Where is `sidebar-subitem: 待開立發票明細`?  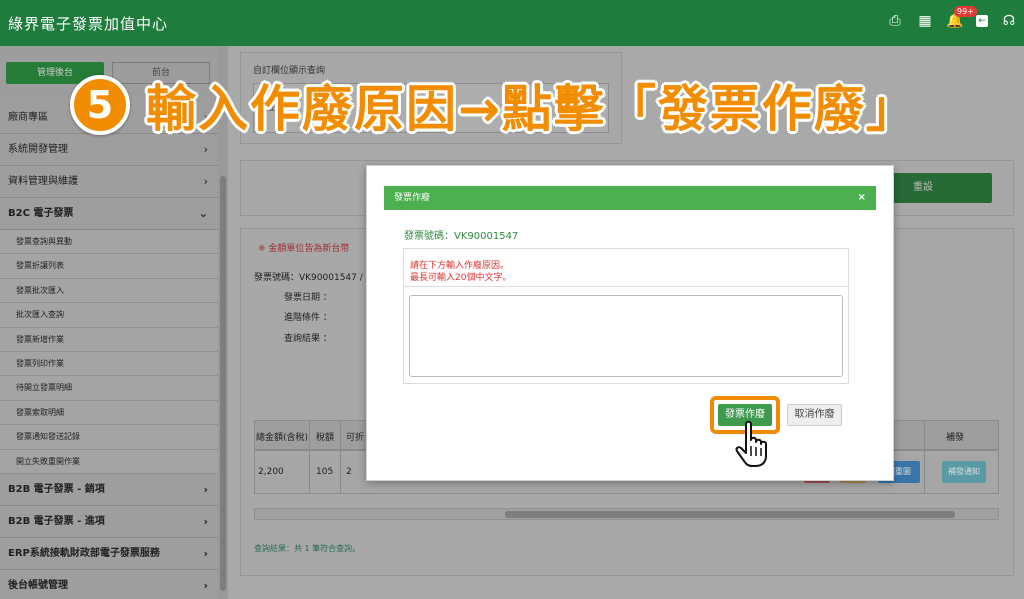
sidebar-subitem: 待開立發票明細 is located at coordinates (109, 388).